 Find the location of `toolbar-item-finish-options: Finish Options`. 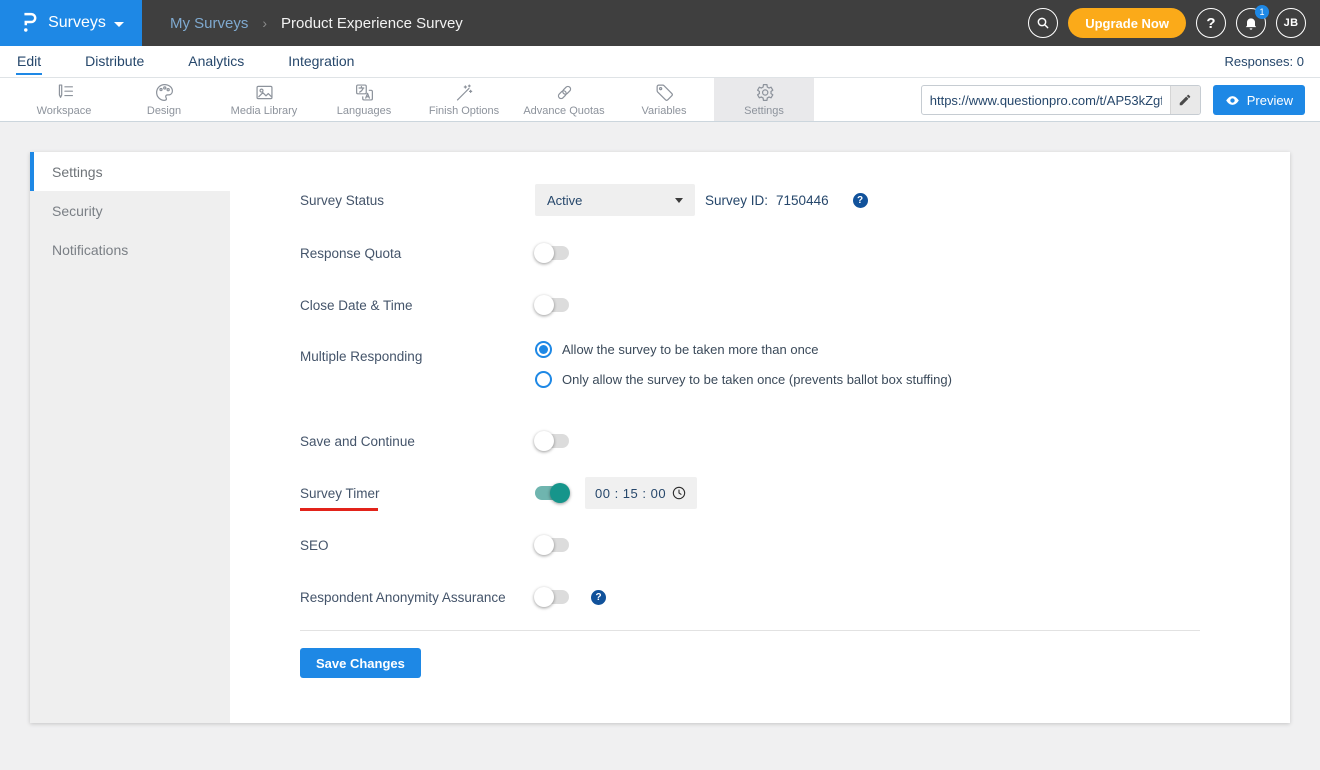

toolbar-item-finish-options: Finish Options is located at coordinates (464, 99).